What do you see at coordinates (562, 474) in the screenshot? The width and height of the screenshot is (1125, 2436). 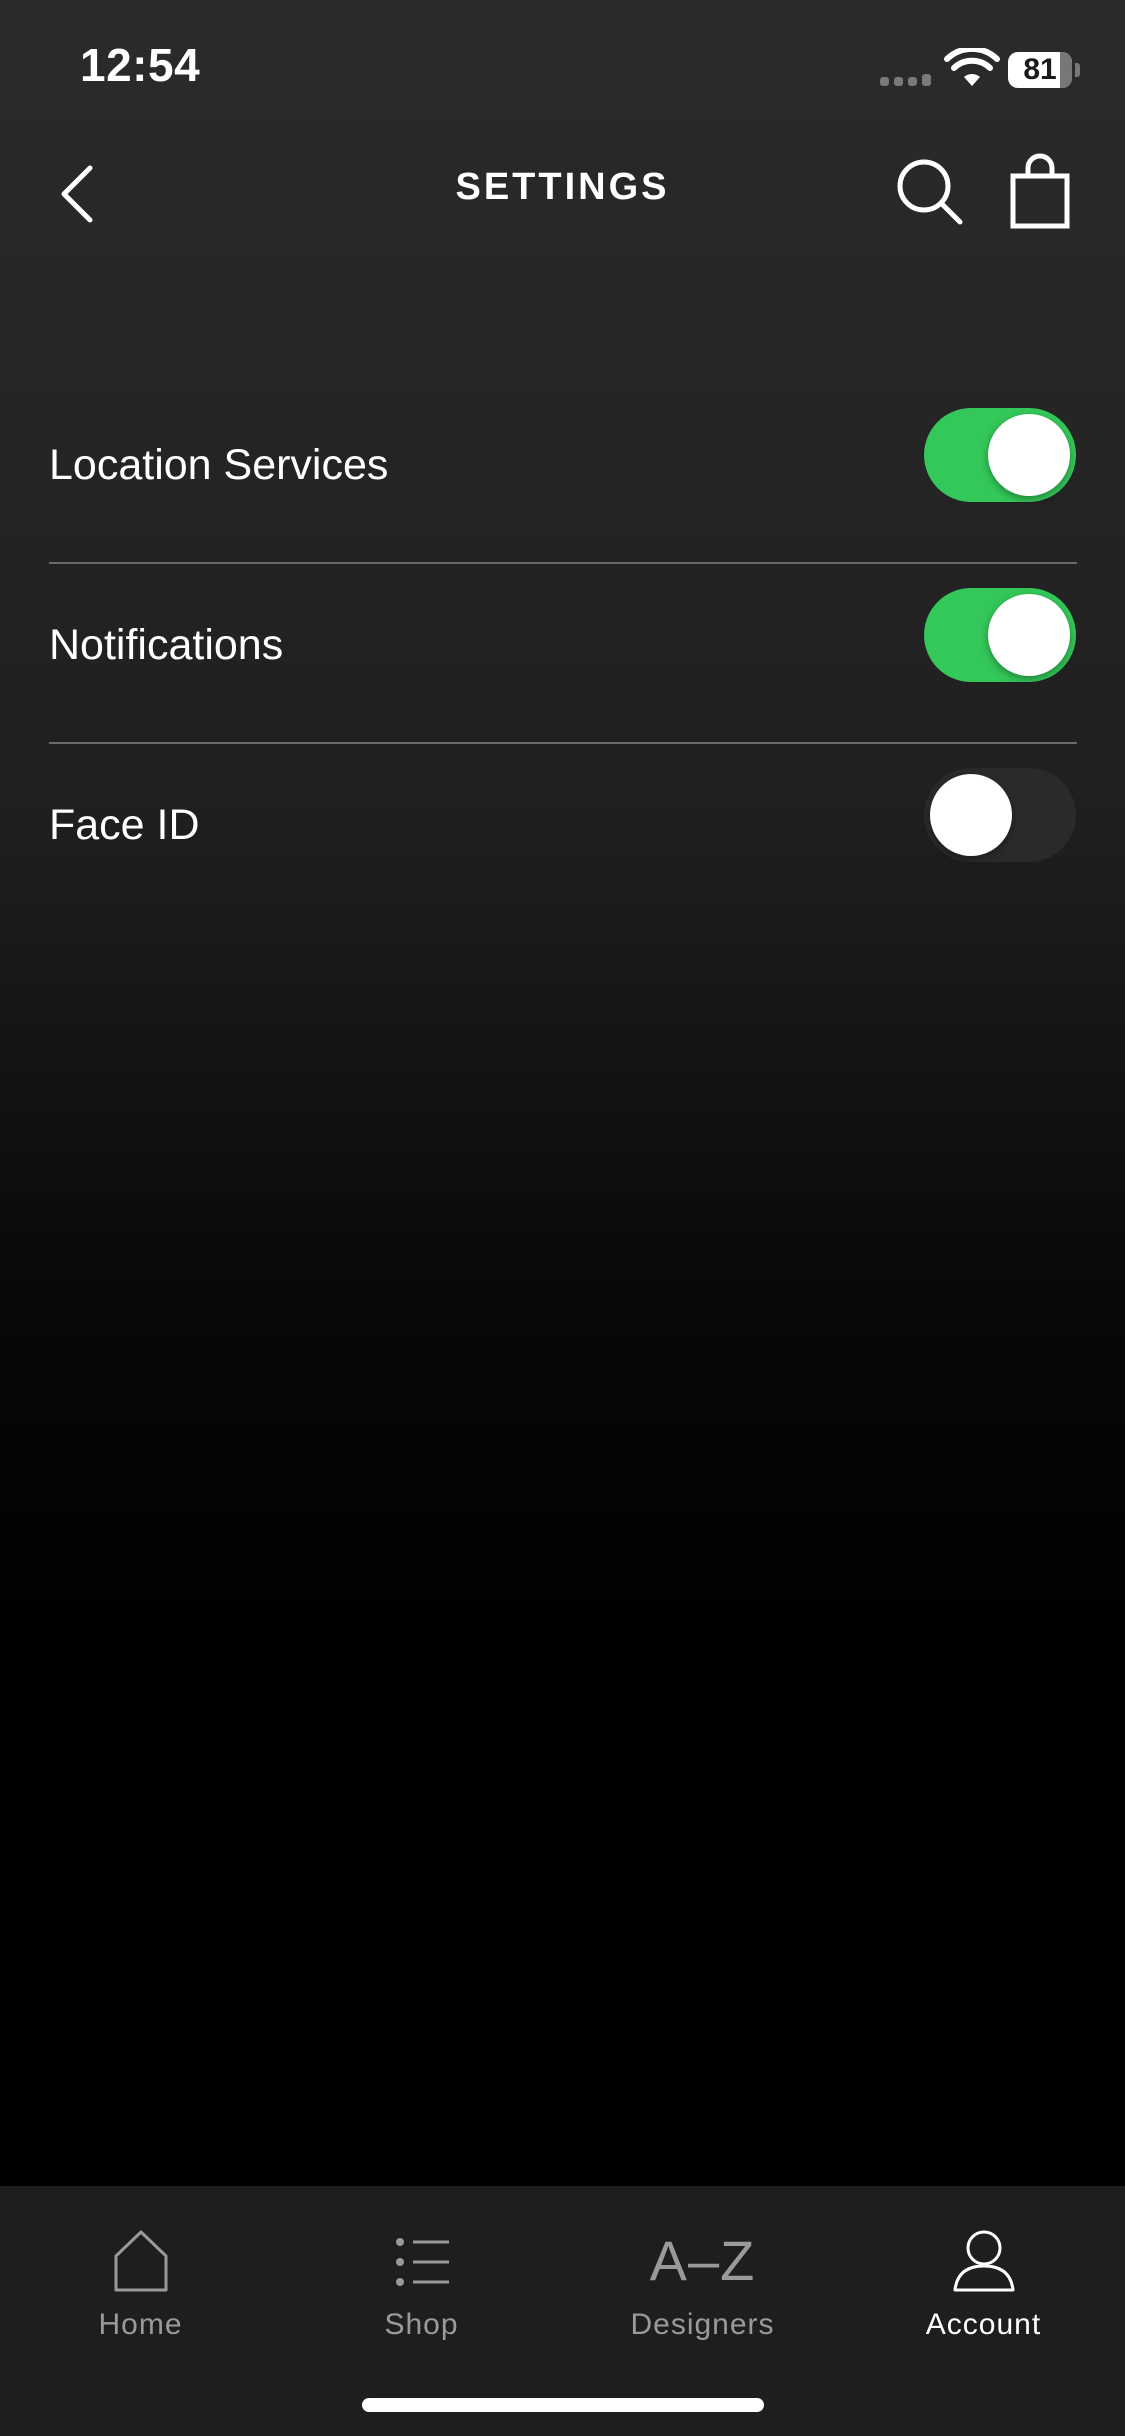 I see `settings-row-location-services: Location Services` at bounding box center [562, 474].